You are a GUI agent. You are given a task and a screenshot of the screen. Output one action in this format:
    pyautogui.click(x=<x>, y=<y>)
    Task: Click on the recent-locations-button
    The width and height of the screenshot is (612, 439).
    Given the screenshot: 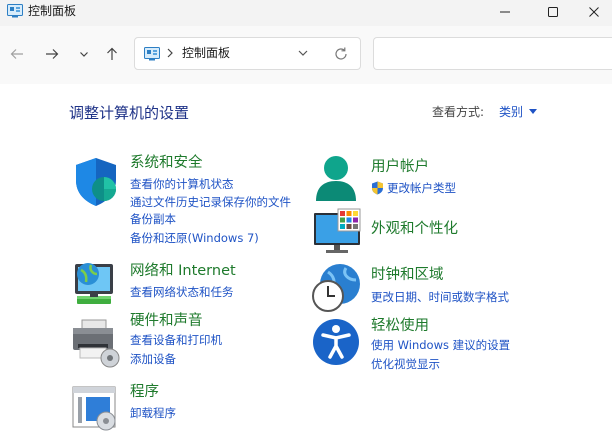 What is the action you would take?
    pyautogui.click(x=84, y=54)
    